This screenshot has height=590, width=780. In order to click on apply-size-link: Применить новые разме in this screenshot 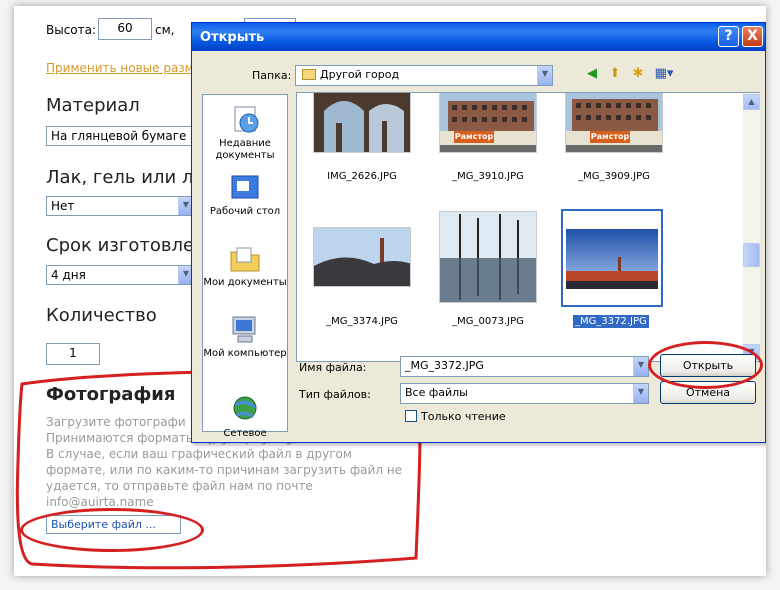, I will do `click(123, 68)`.